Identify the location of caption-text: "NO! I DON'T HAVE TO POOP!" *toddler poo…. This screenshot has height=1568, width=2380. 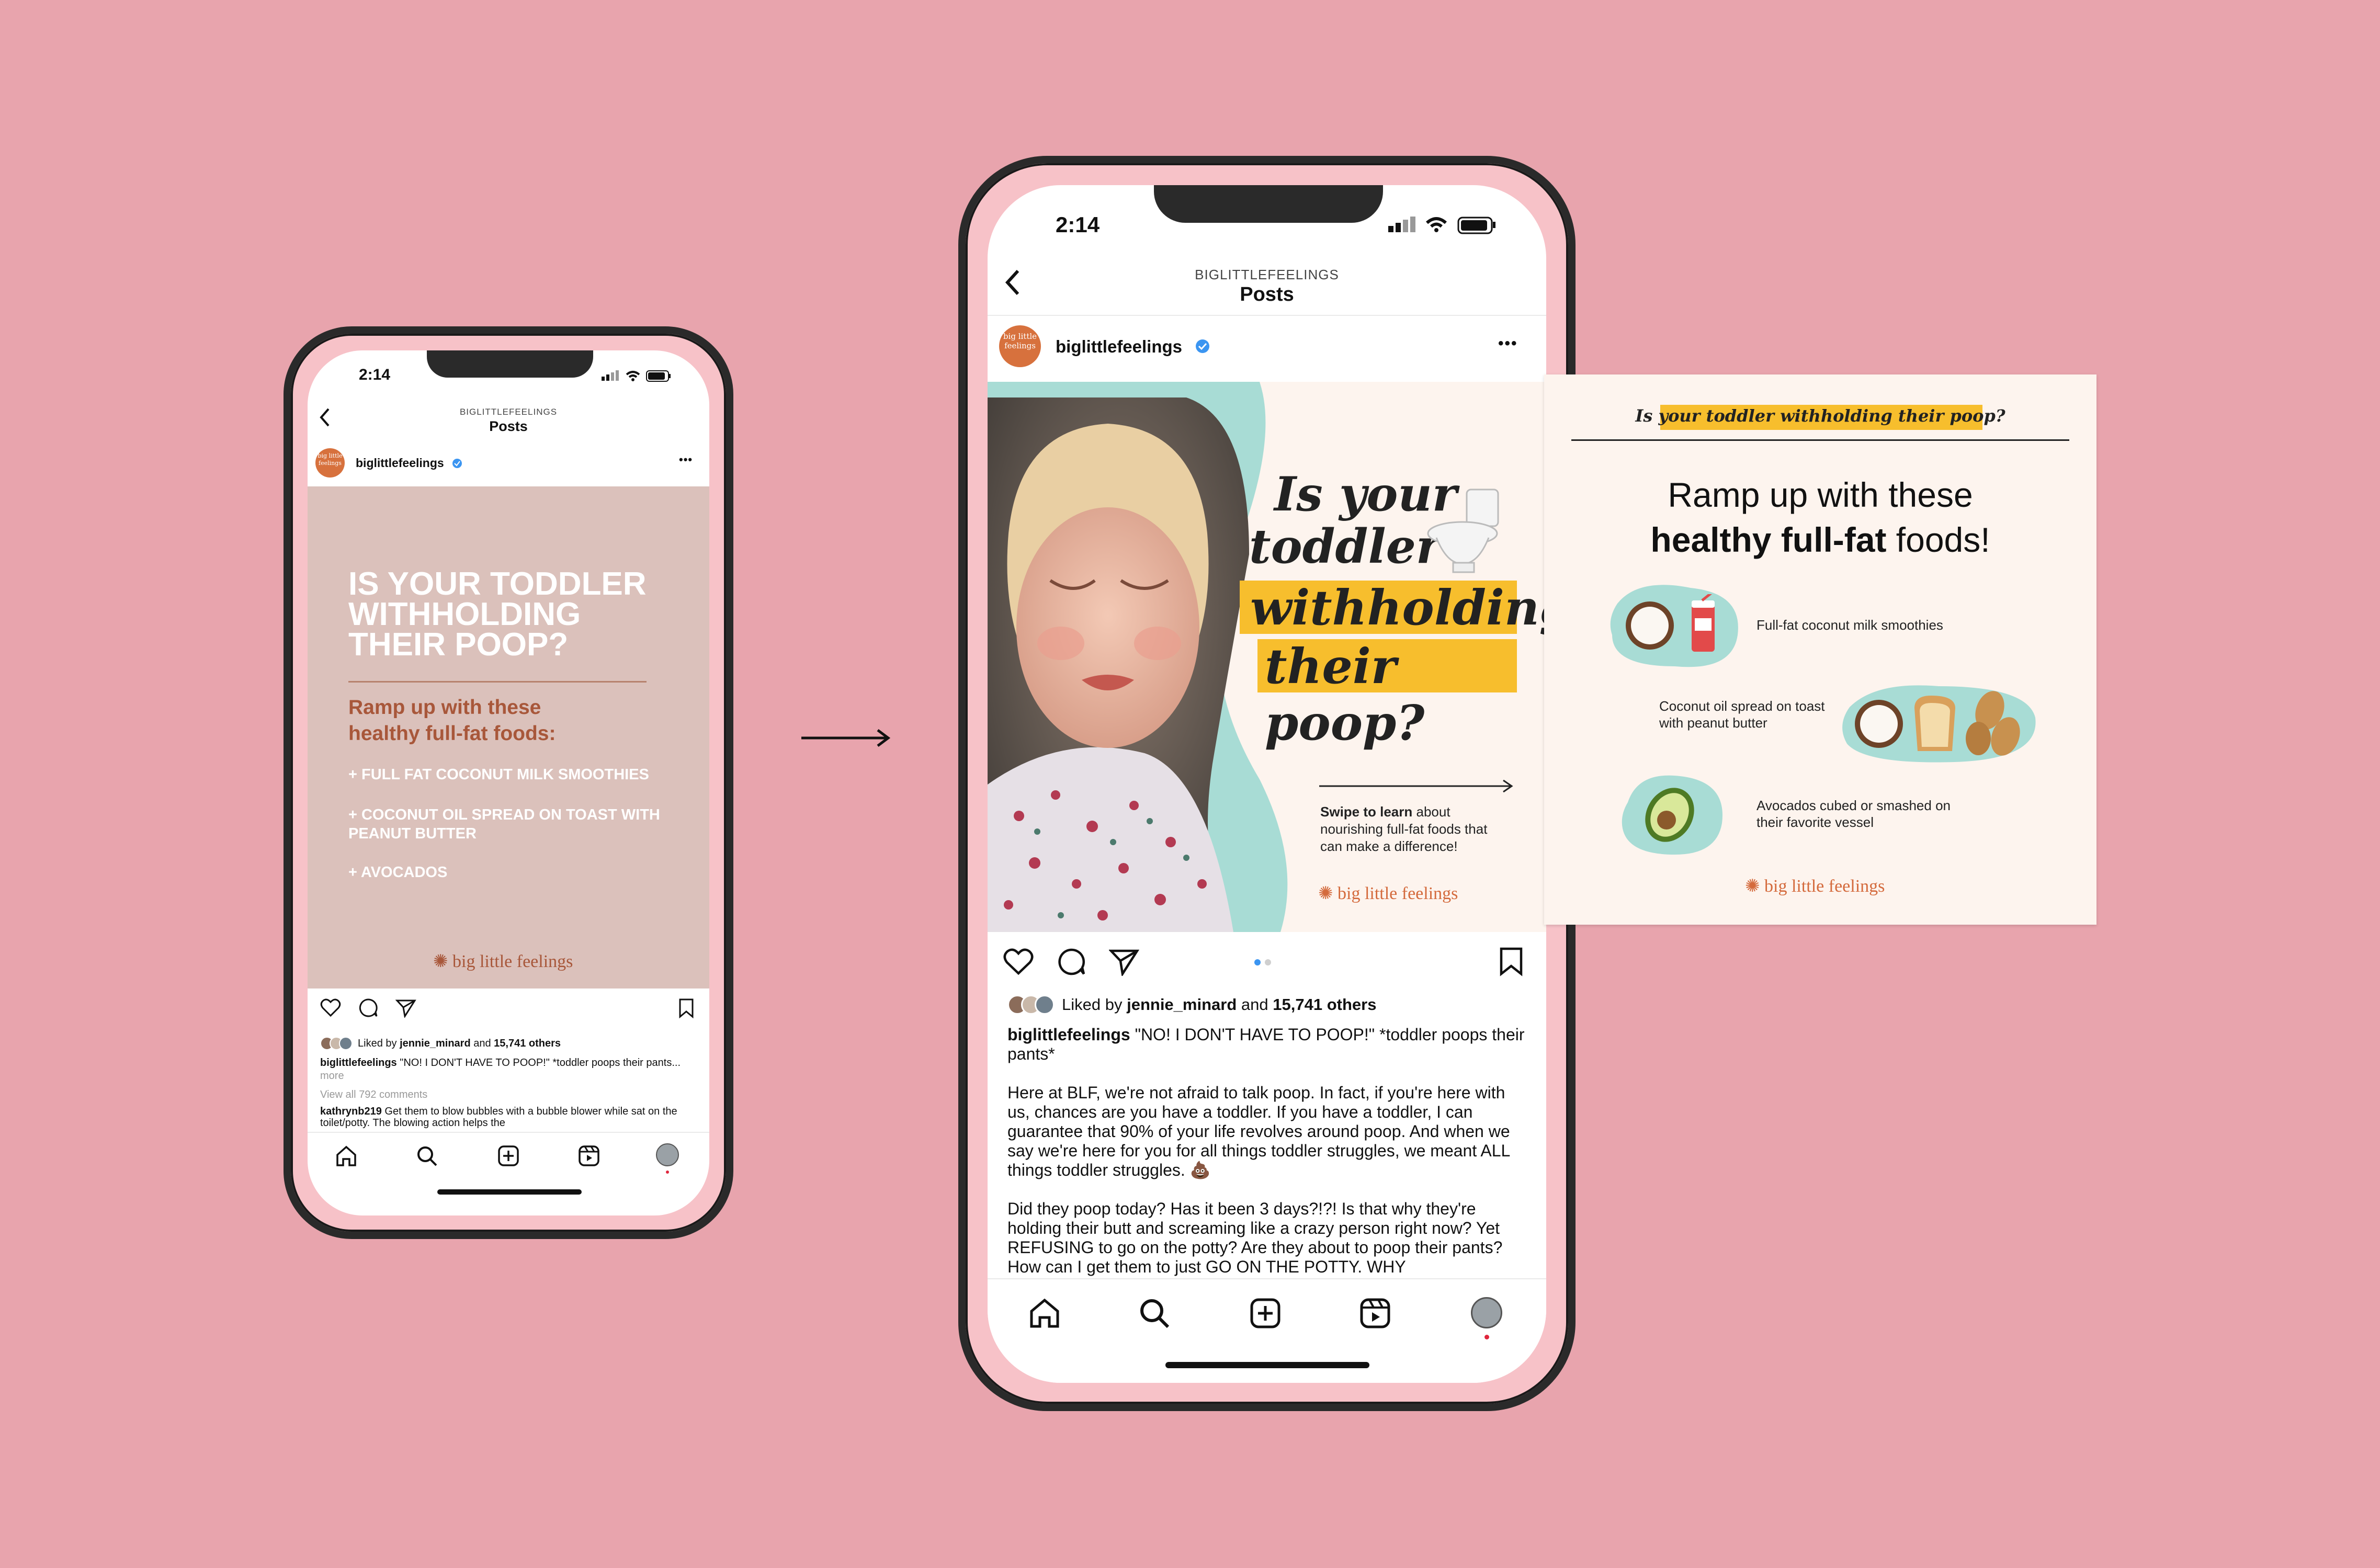
(540, 1063).